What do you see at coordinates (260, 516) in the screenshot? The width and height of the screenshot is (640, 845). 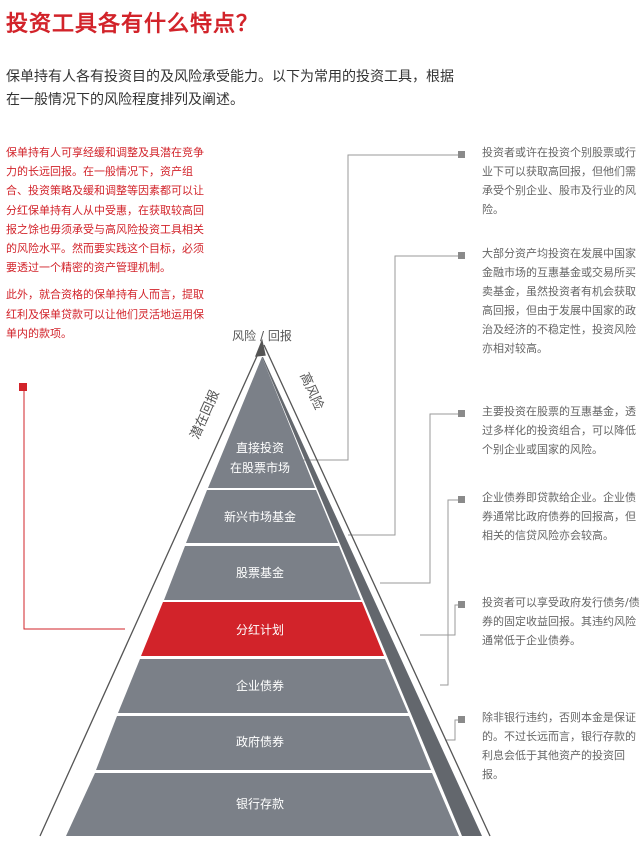 I see `level-2-label: 新兴市场基金` at bounding box center [260, 516].